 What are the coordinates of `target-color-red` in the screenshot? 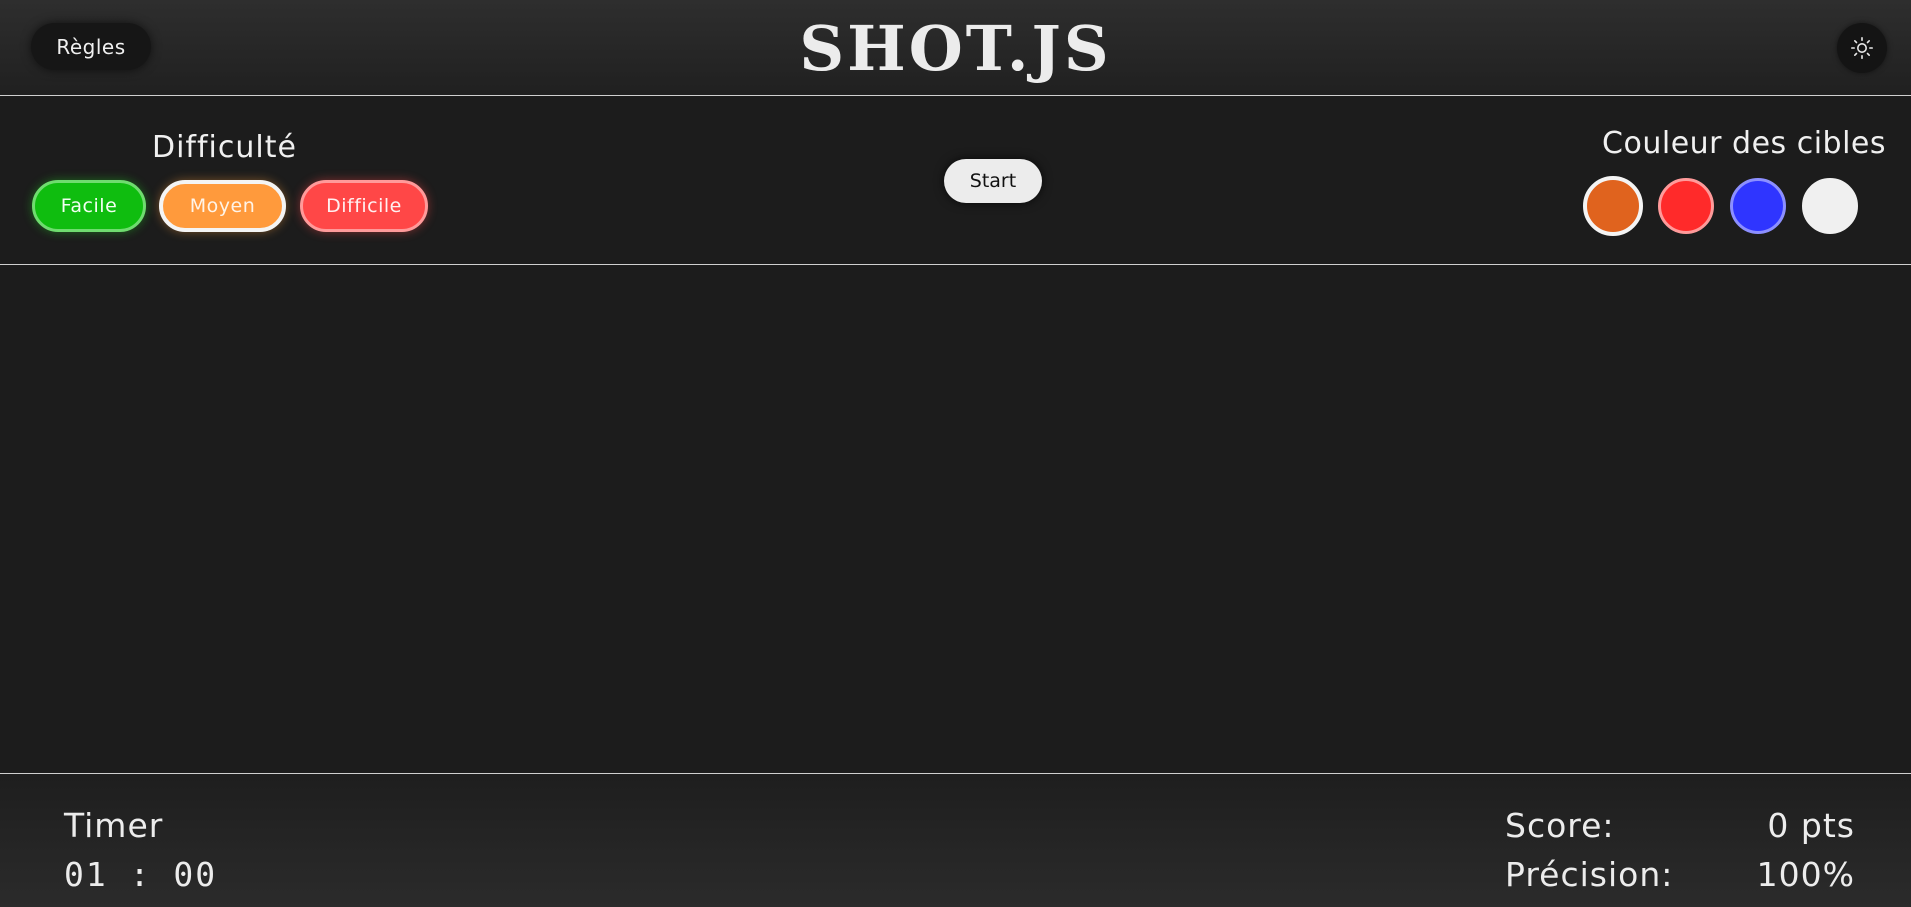 It's located at (1686, 206).